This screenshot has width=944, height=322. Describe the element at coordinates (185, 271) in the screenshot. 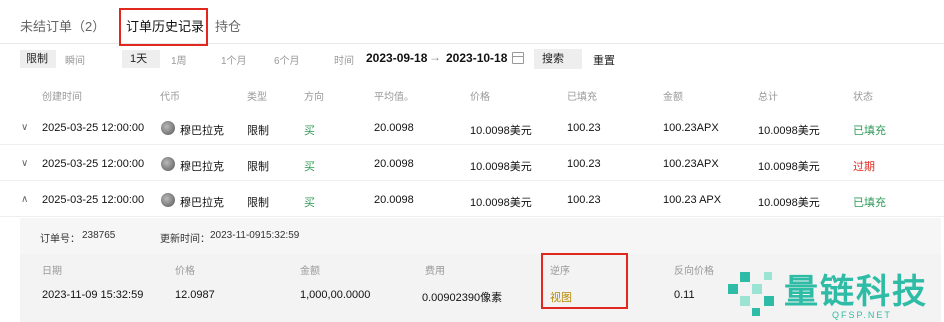

I see `fill-col-price: 价格` at that location.